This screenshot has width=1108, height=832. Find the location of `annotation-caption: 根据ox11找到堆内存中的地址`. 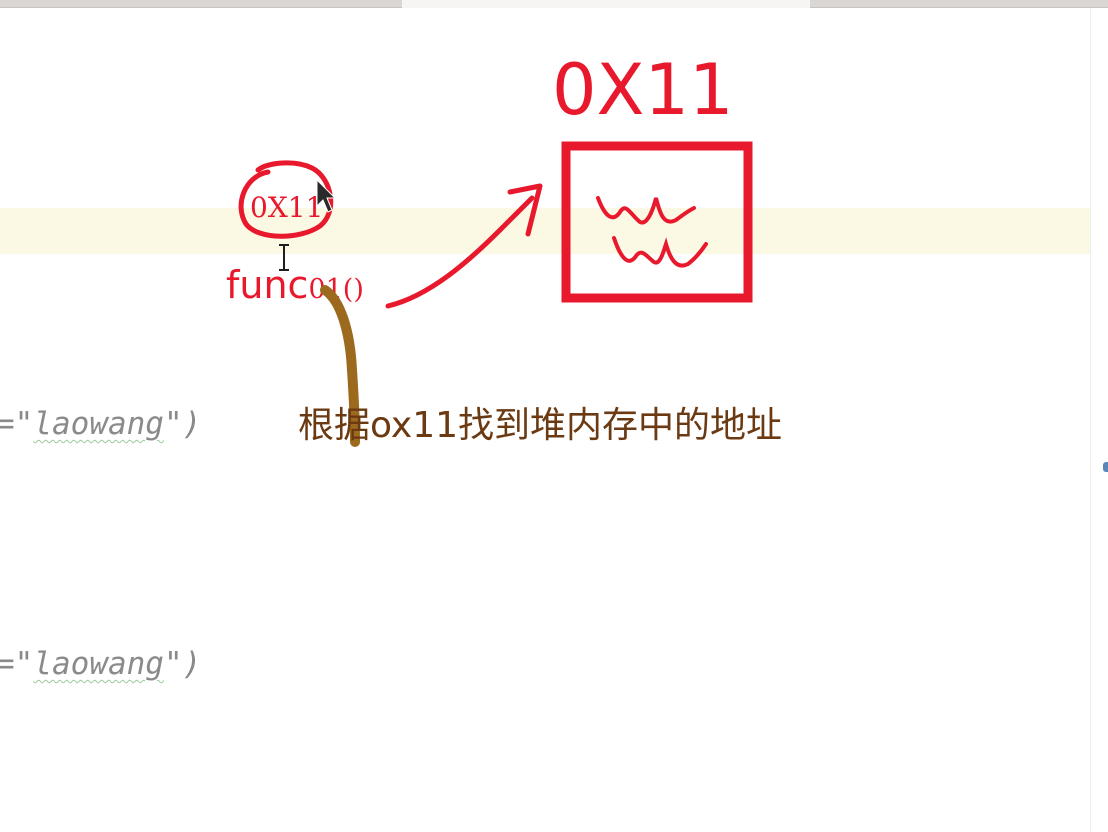

annotation-caption: 根据ox11找到堆内存中的地址 is located at coordinates (540, 425).